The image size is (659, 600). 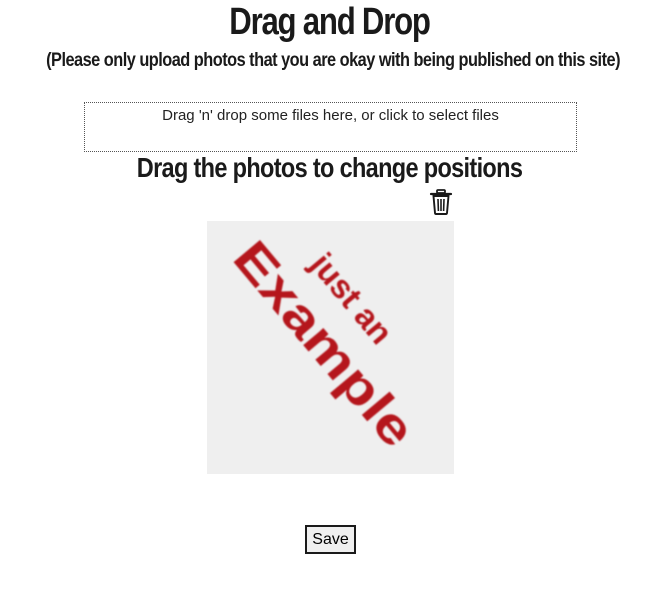 What do you see at coordinates (330, 539) in the screenshot?
I see `save-button: Save` at bounding box center [330, 539].